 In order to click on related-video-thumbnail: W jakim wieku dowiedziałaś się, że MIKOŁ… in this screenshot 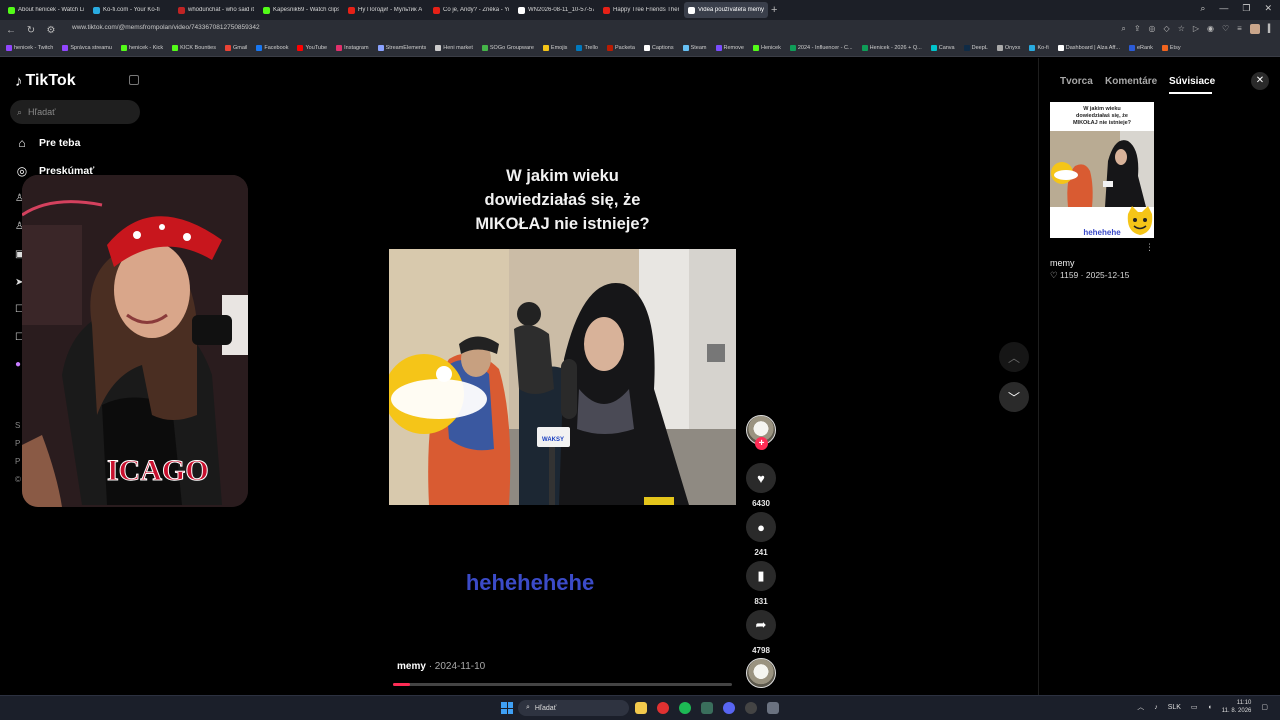, I will do `click(1102, 170)`.